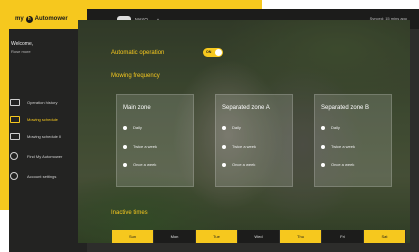 This screenshot has width=419, height=252. I want to click on zone-title: Separated zone A, so click(246, 108).